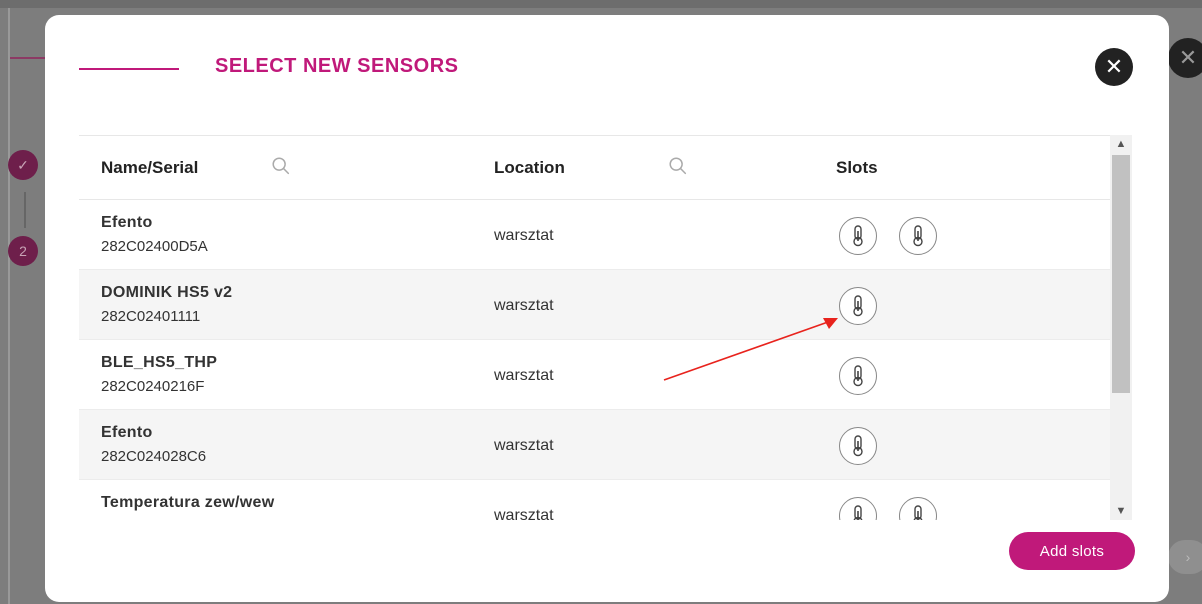  I want to click on step-connector, so click(25, 210).